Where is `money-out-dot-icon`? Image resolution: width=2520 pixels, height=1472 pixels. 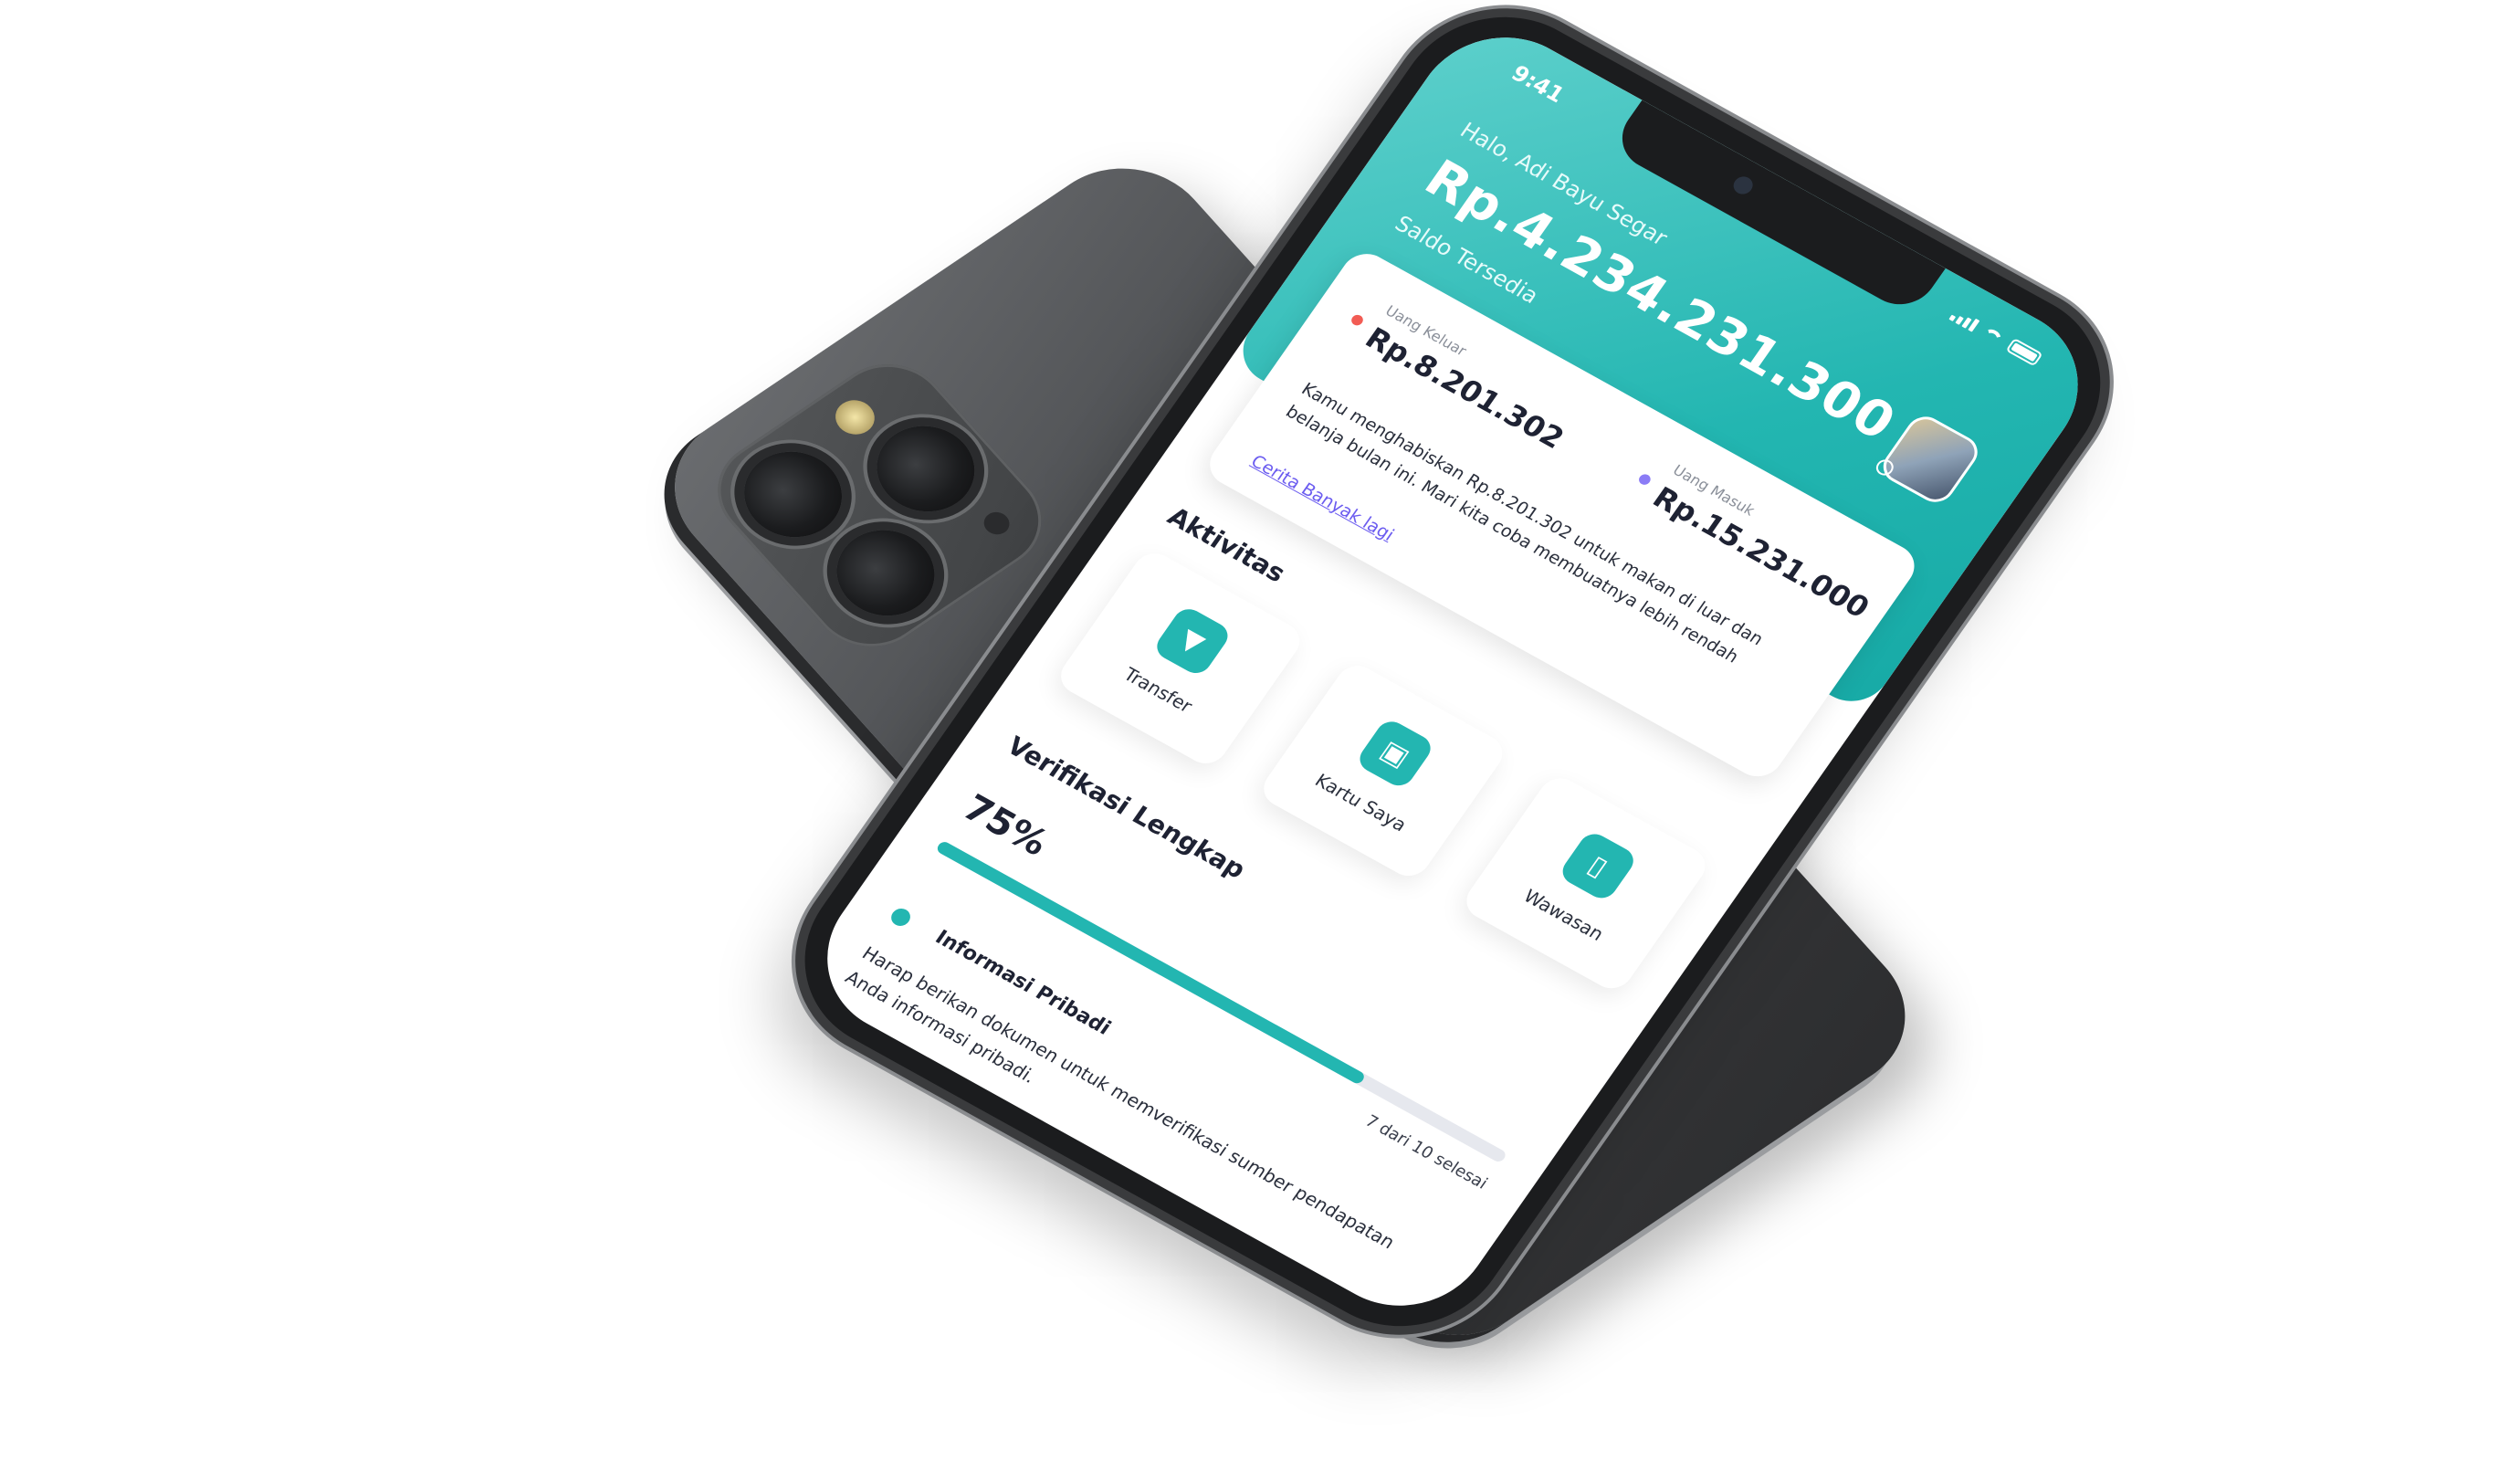
money-out-dot-icon is located at coordinates (1357, 320).